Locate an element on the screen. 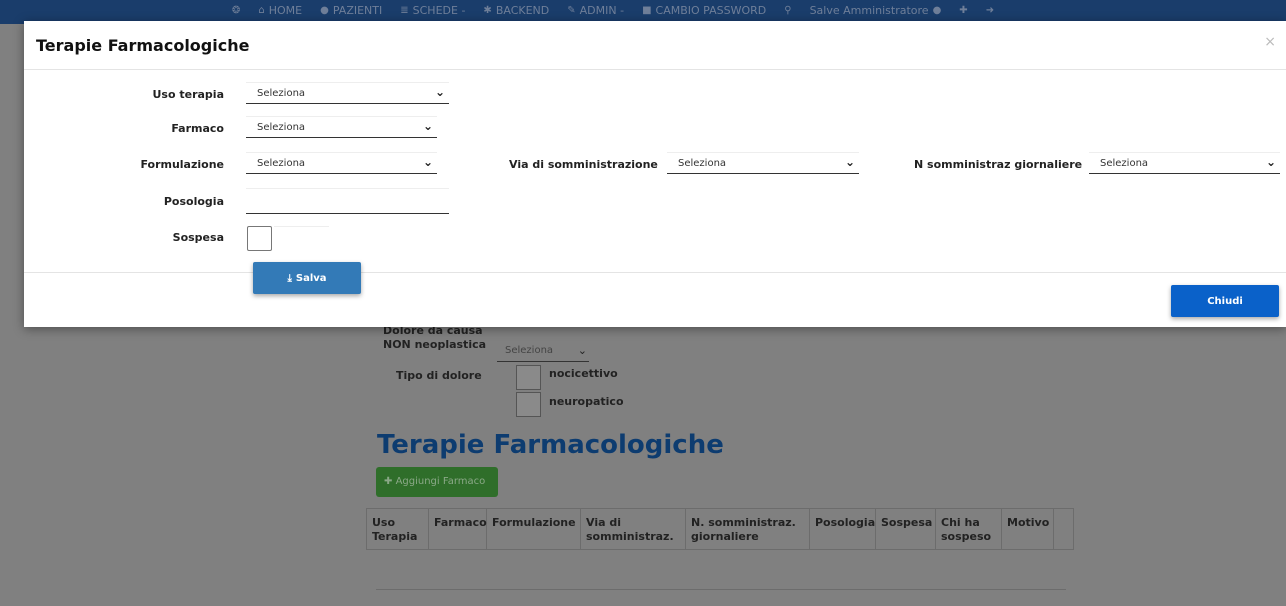  formulazione-value: Seleziona is located at coordinates (281, 163).